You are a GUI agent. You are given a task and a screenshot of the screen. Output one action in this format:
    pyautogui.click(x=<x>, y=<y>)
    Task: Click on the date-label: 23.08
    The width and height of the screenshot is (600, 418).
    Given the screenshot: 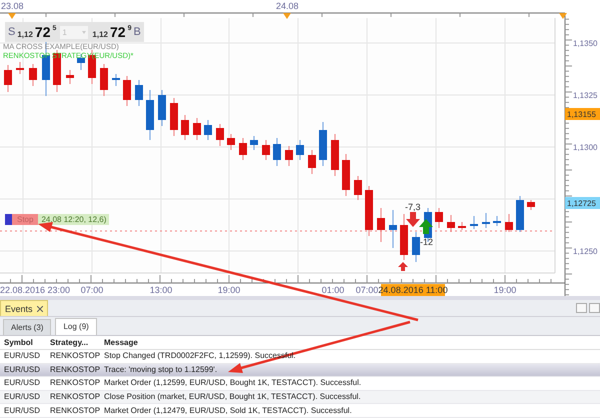 What is the action you would take?
    pyautogui.click(x=12, y=6)
    